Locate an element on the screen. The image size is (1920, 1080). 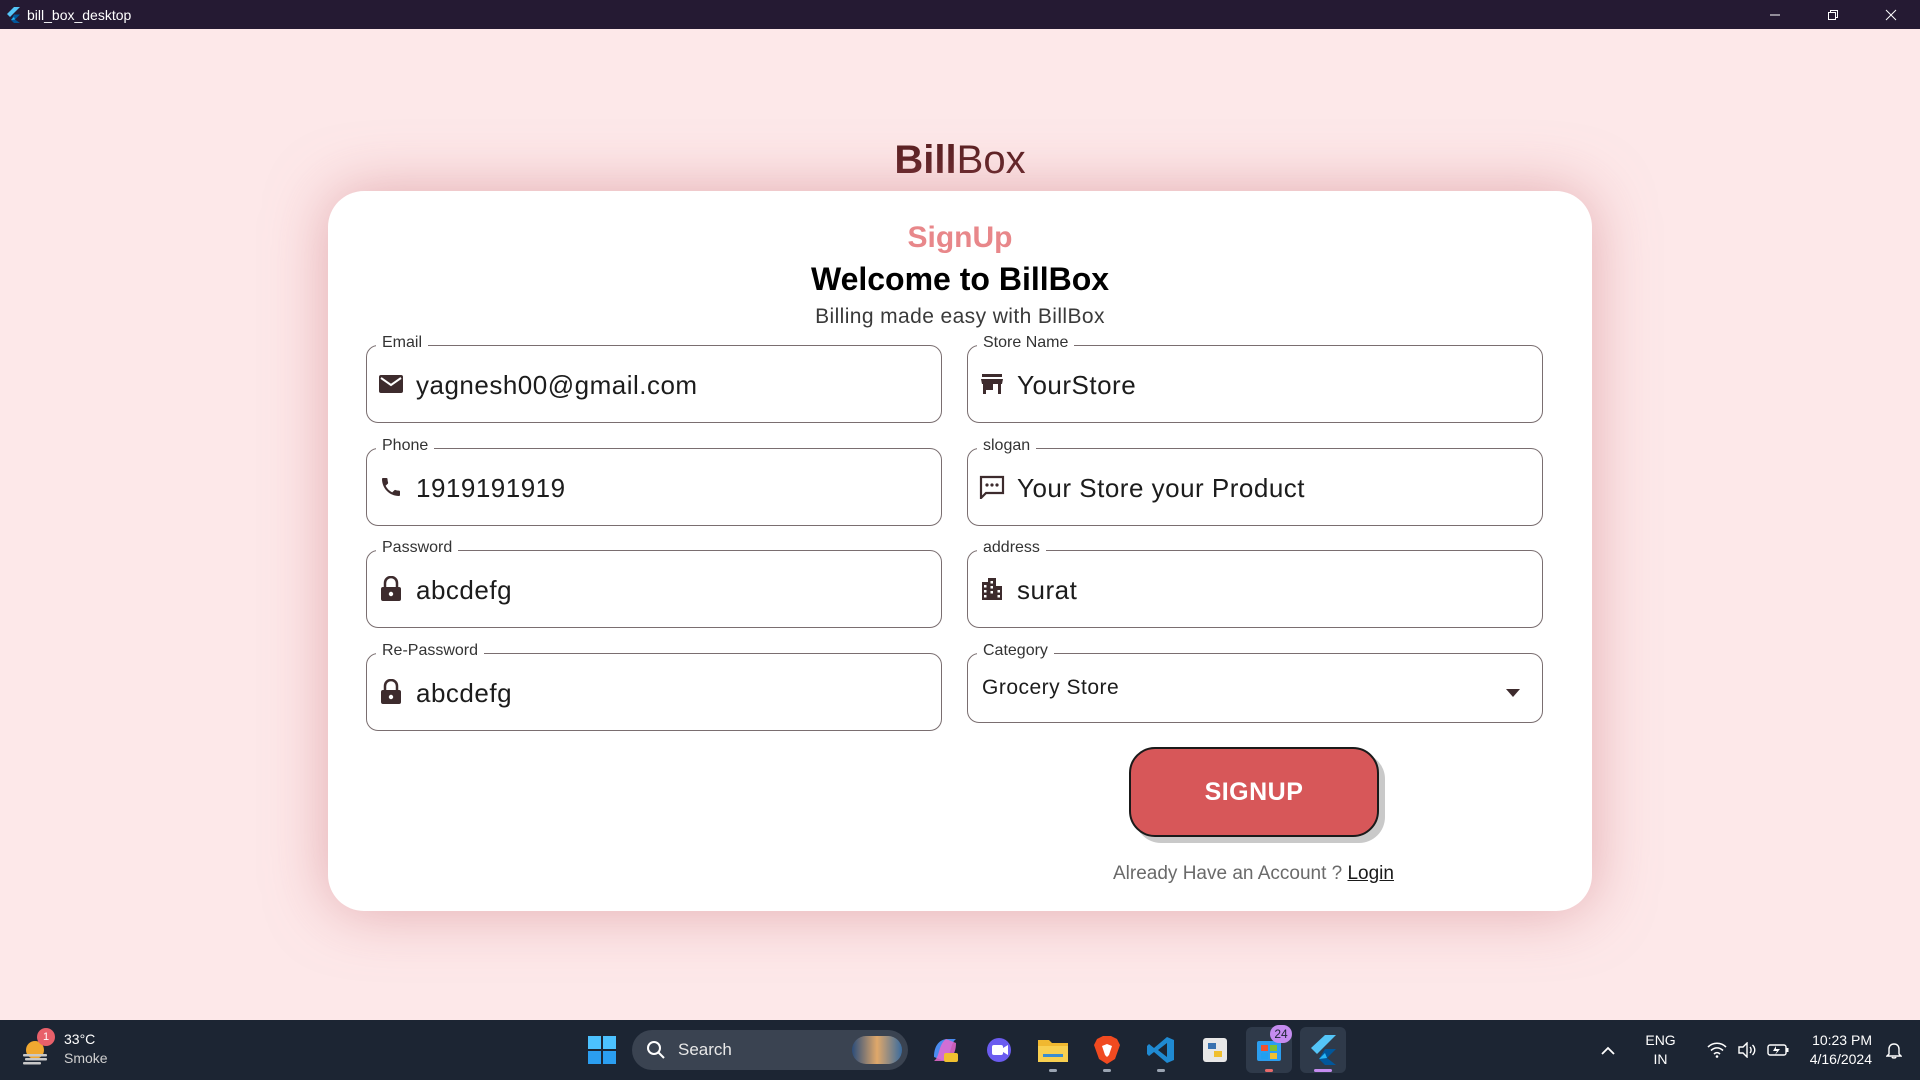
phone-label: Phone is located at coordinates (405, 446).